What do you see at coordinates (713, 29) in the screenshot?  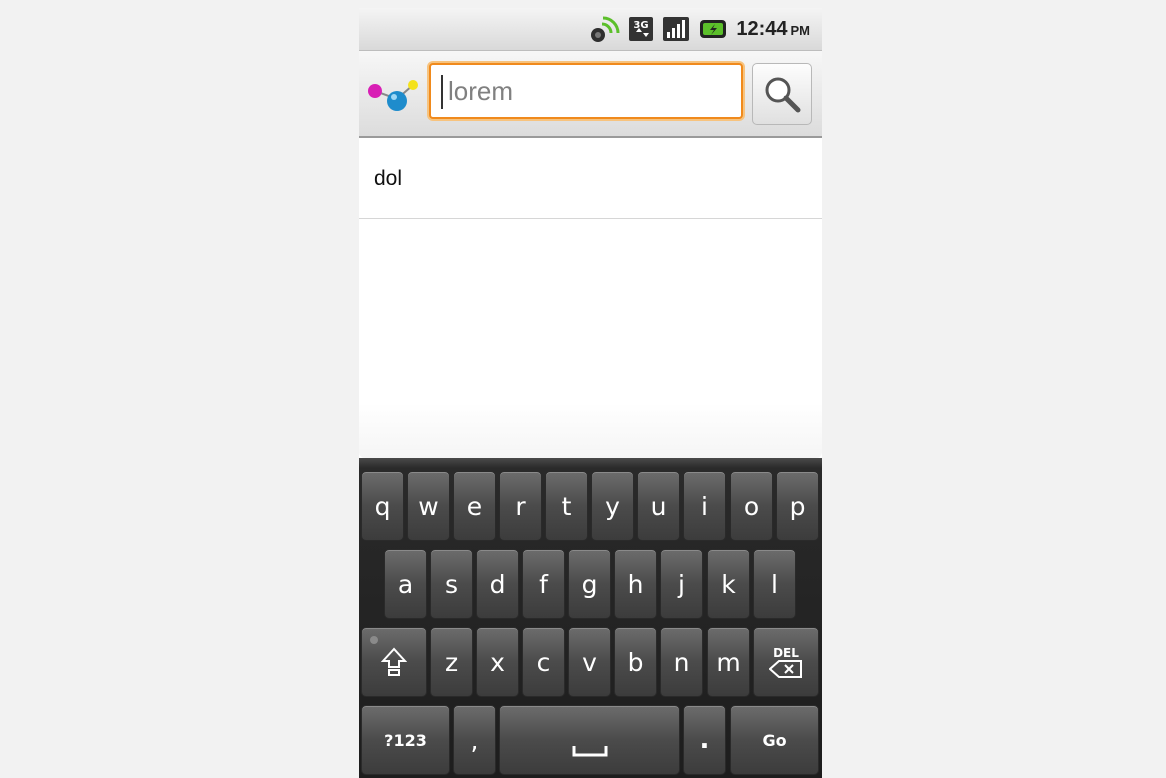 I see `battery-charging-icon` at bounding box center [713, 29].